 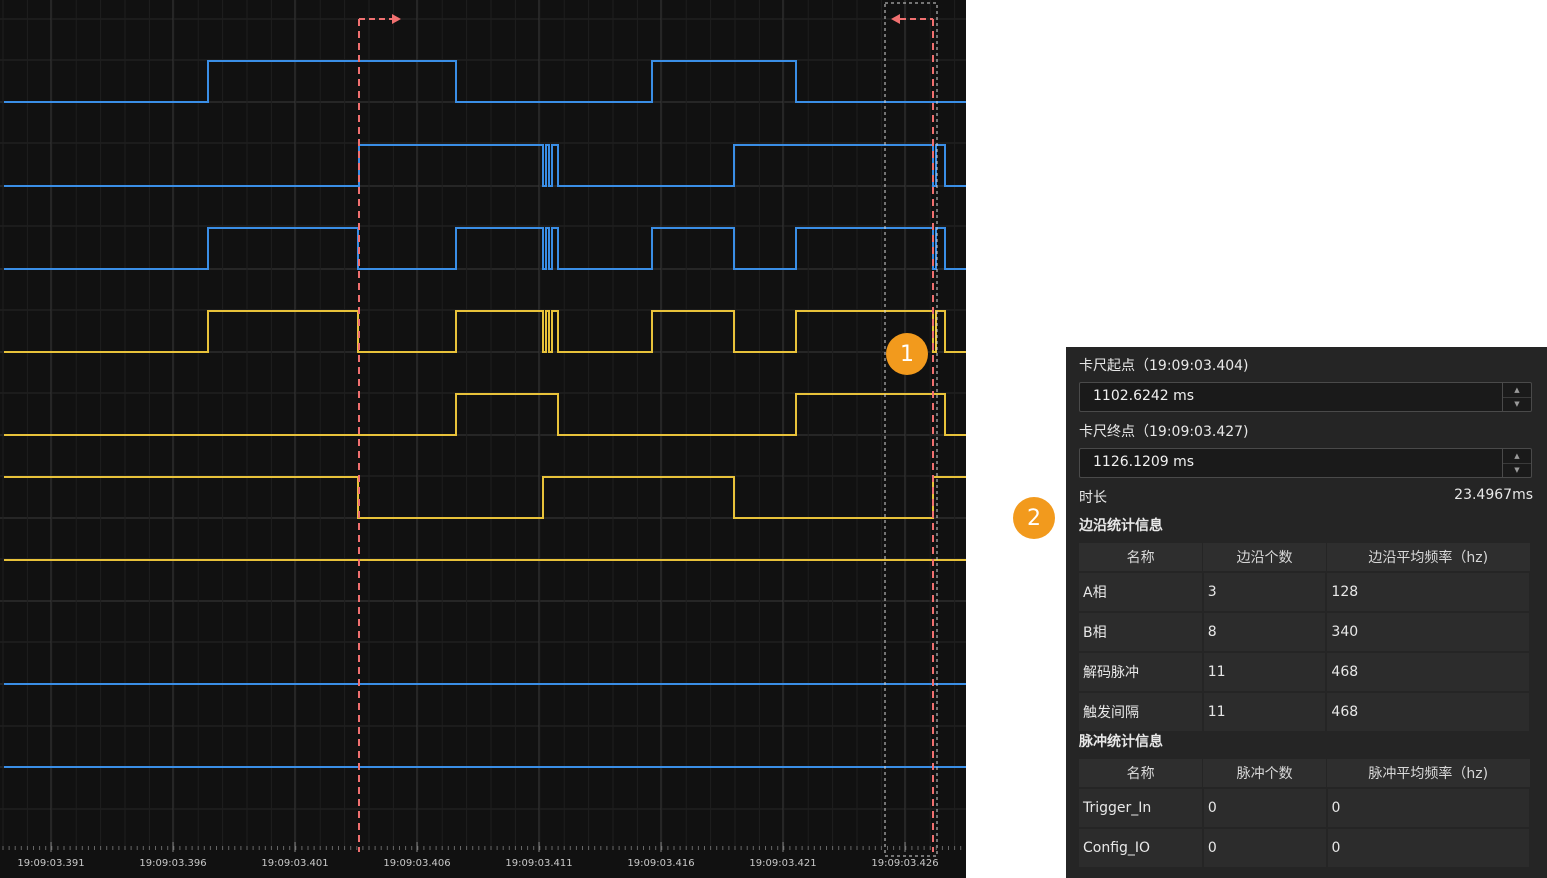 I want to click on cell-frequency: 128, so click(x=1428, y=591).